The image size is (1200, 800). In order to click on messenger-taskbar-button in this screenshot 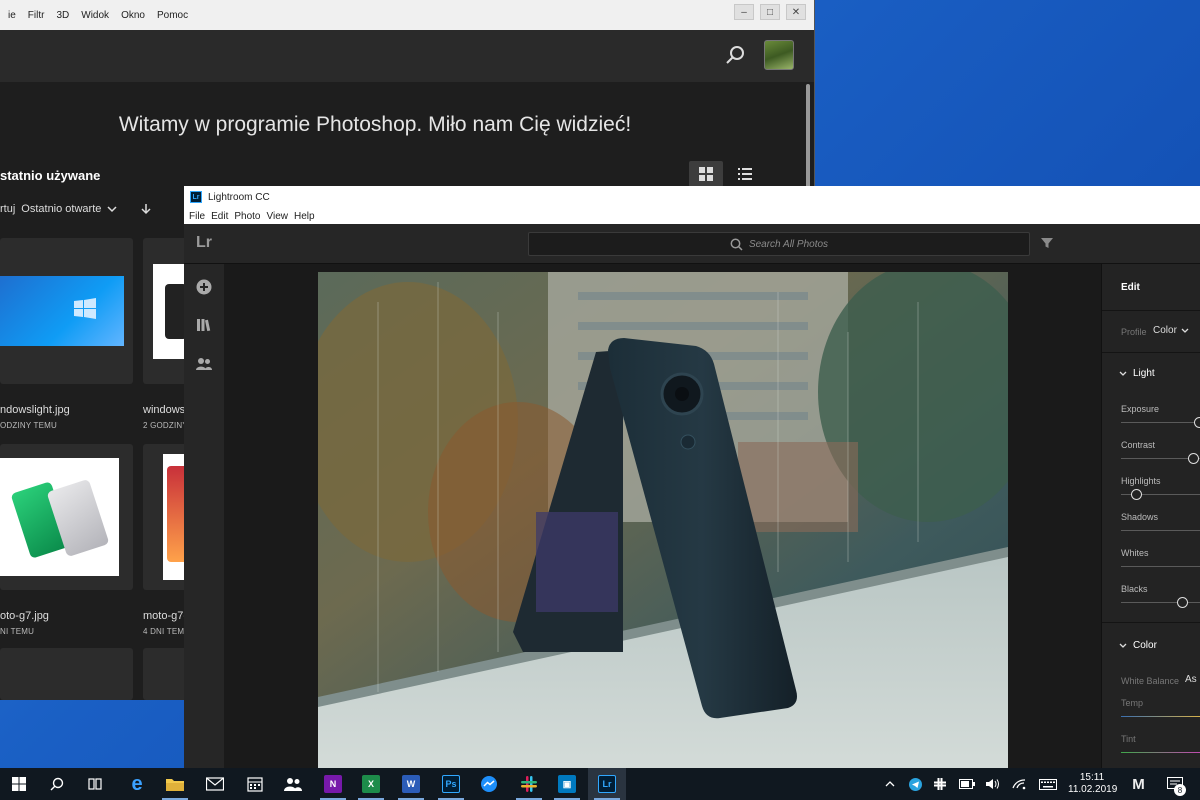, I will do `click(489, 784)`.